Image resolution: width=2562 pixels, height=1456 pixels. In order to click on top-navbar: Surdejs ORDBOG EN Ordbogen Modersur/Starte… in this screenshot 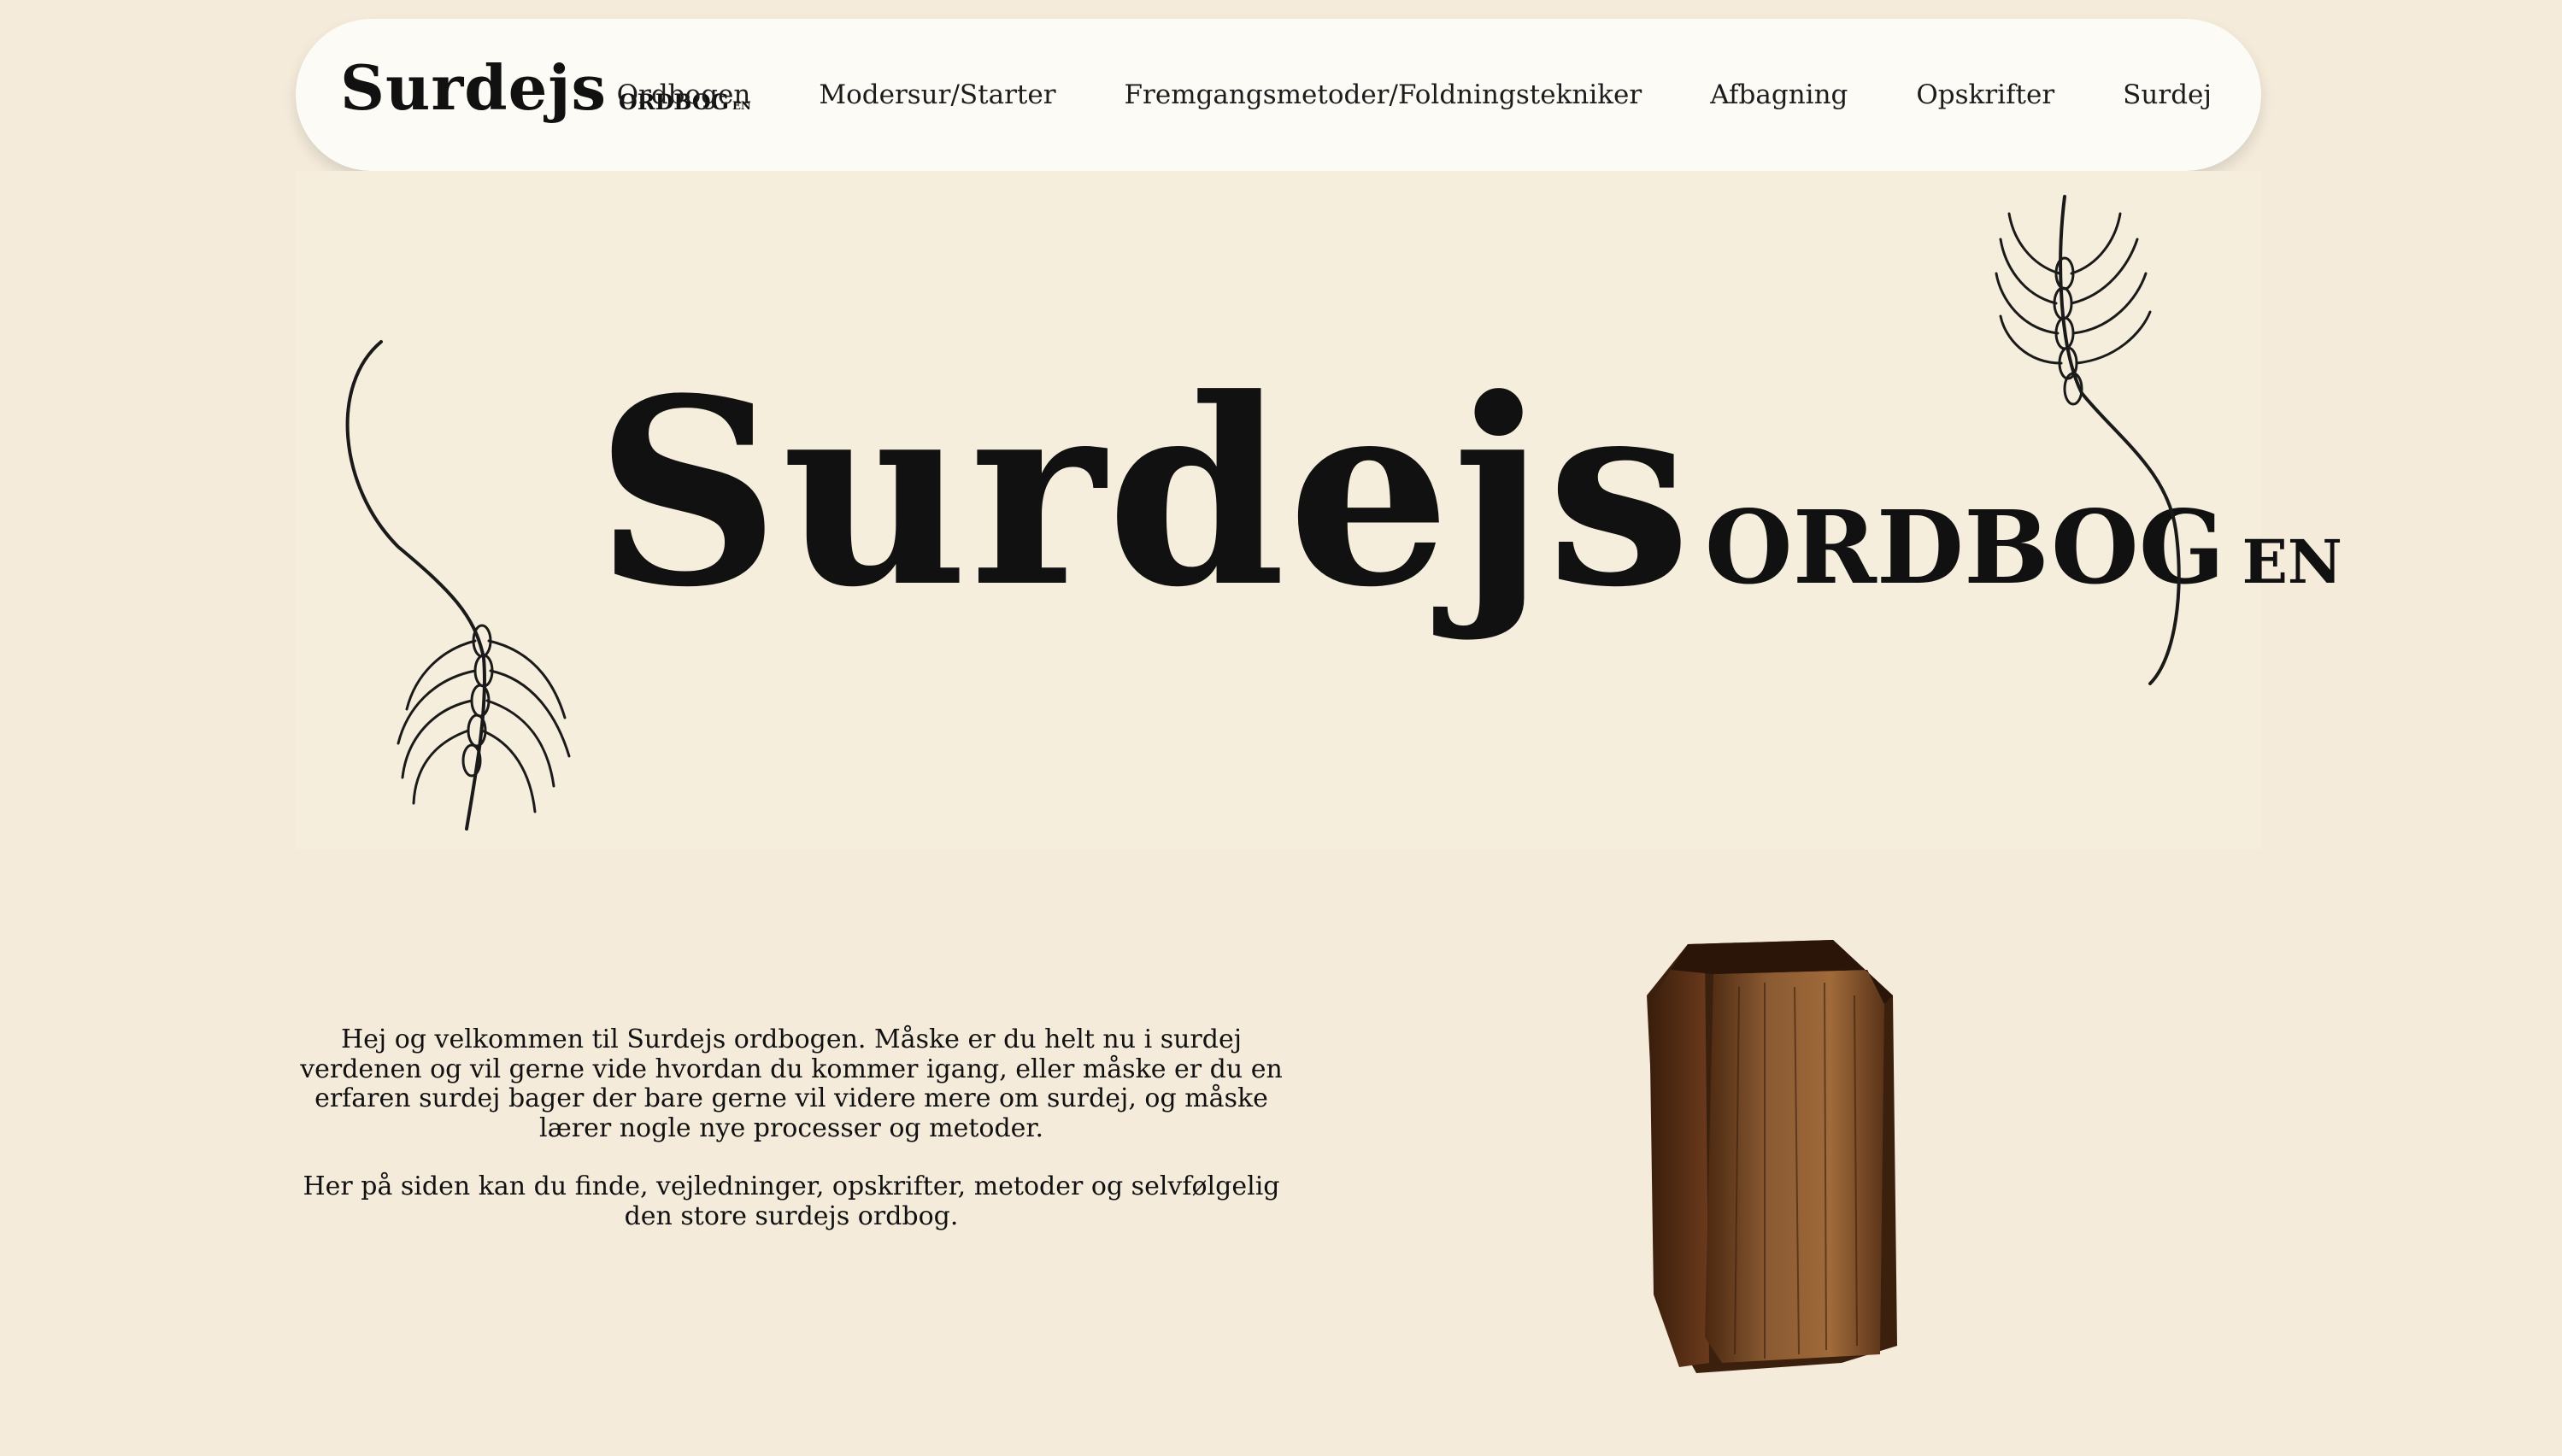, I will do `click(1278, 95)`.